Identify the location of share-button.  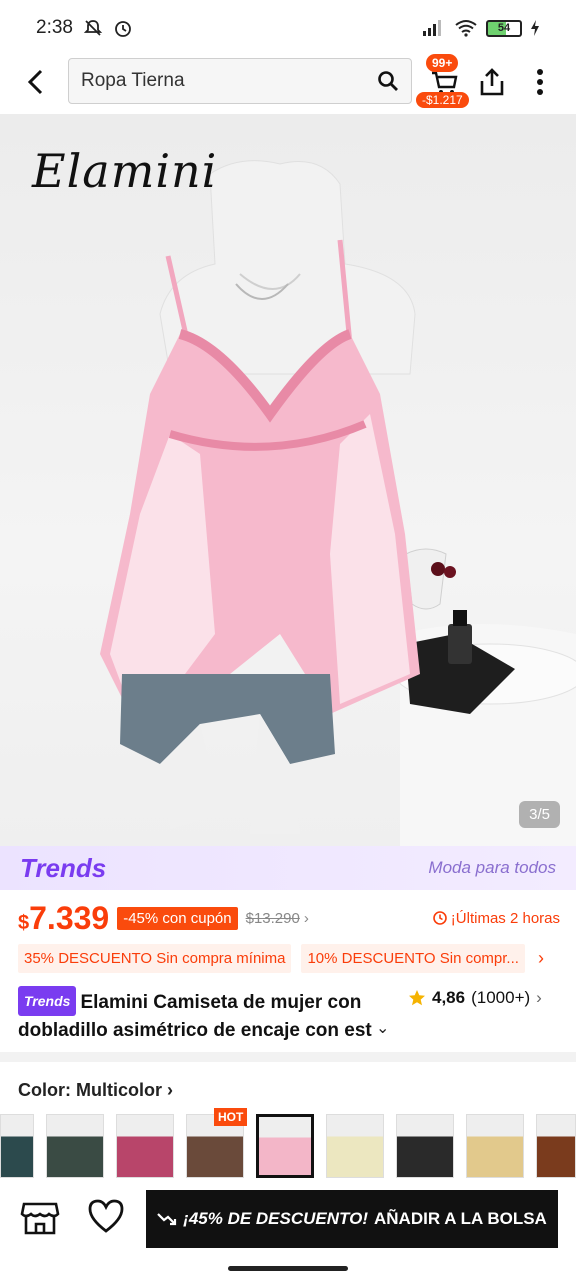
(492, 82).